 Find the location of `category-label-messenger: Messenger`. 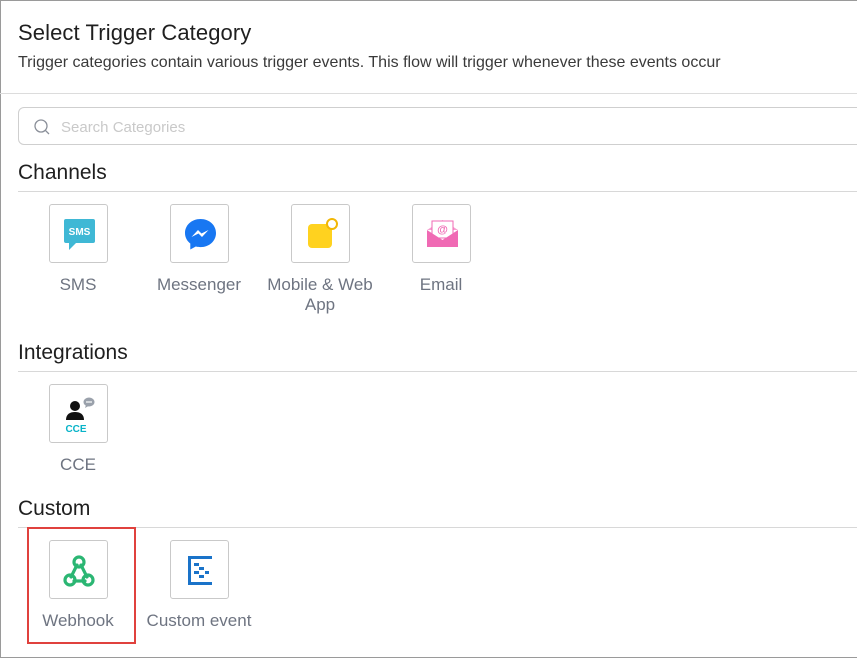

category-label-messenger: Messenger is located at coordinates (199, 284).